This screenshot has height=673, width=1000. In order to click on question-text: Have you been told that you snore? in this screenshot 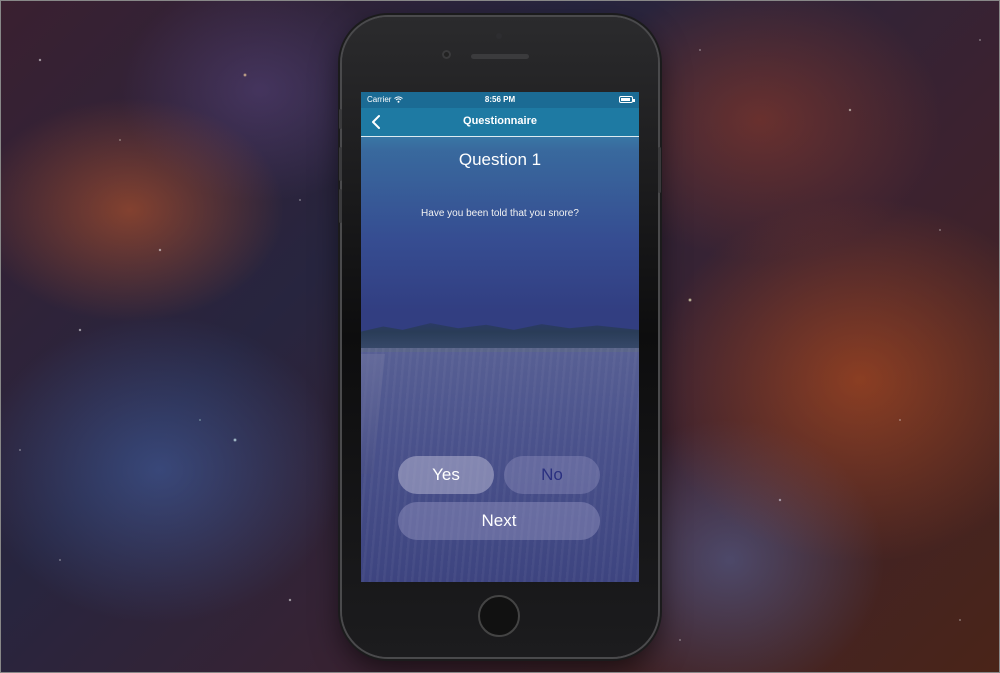, I will do `click(500, 213)`.